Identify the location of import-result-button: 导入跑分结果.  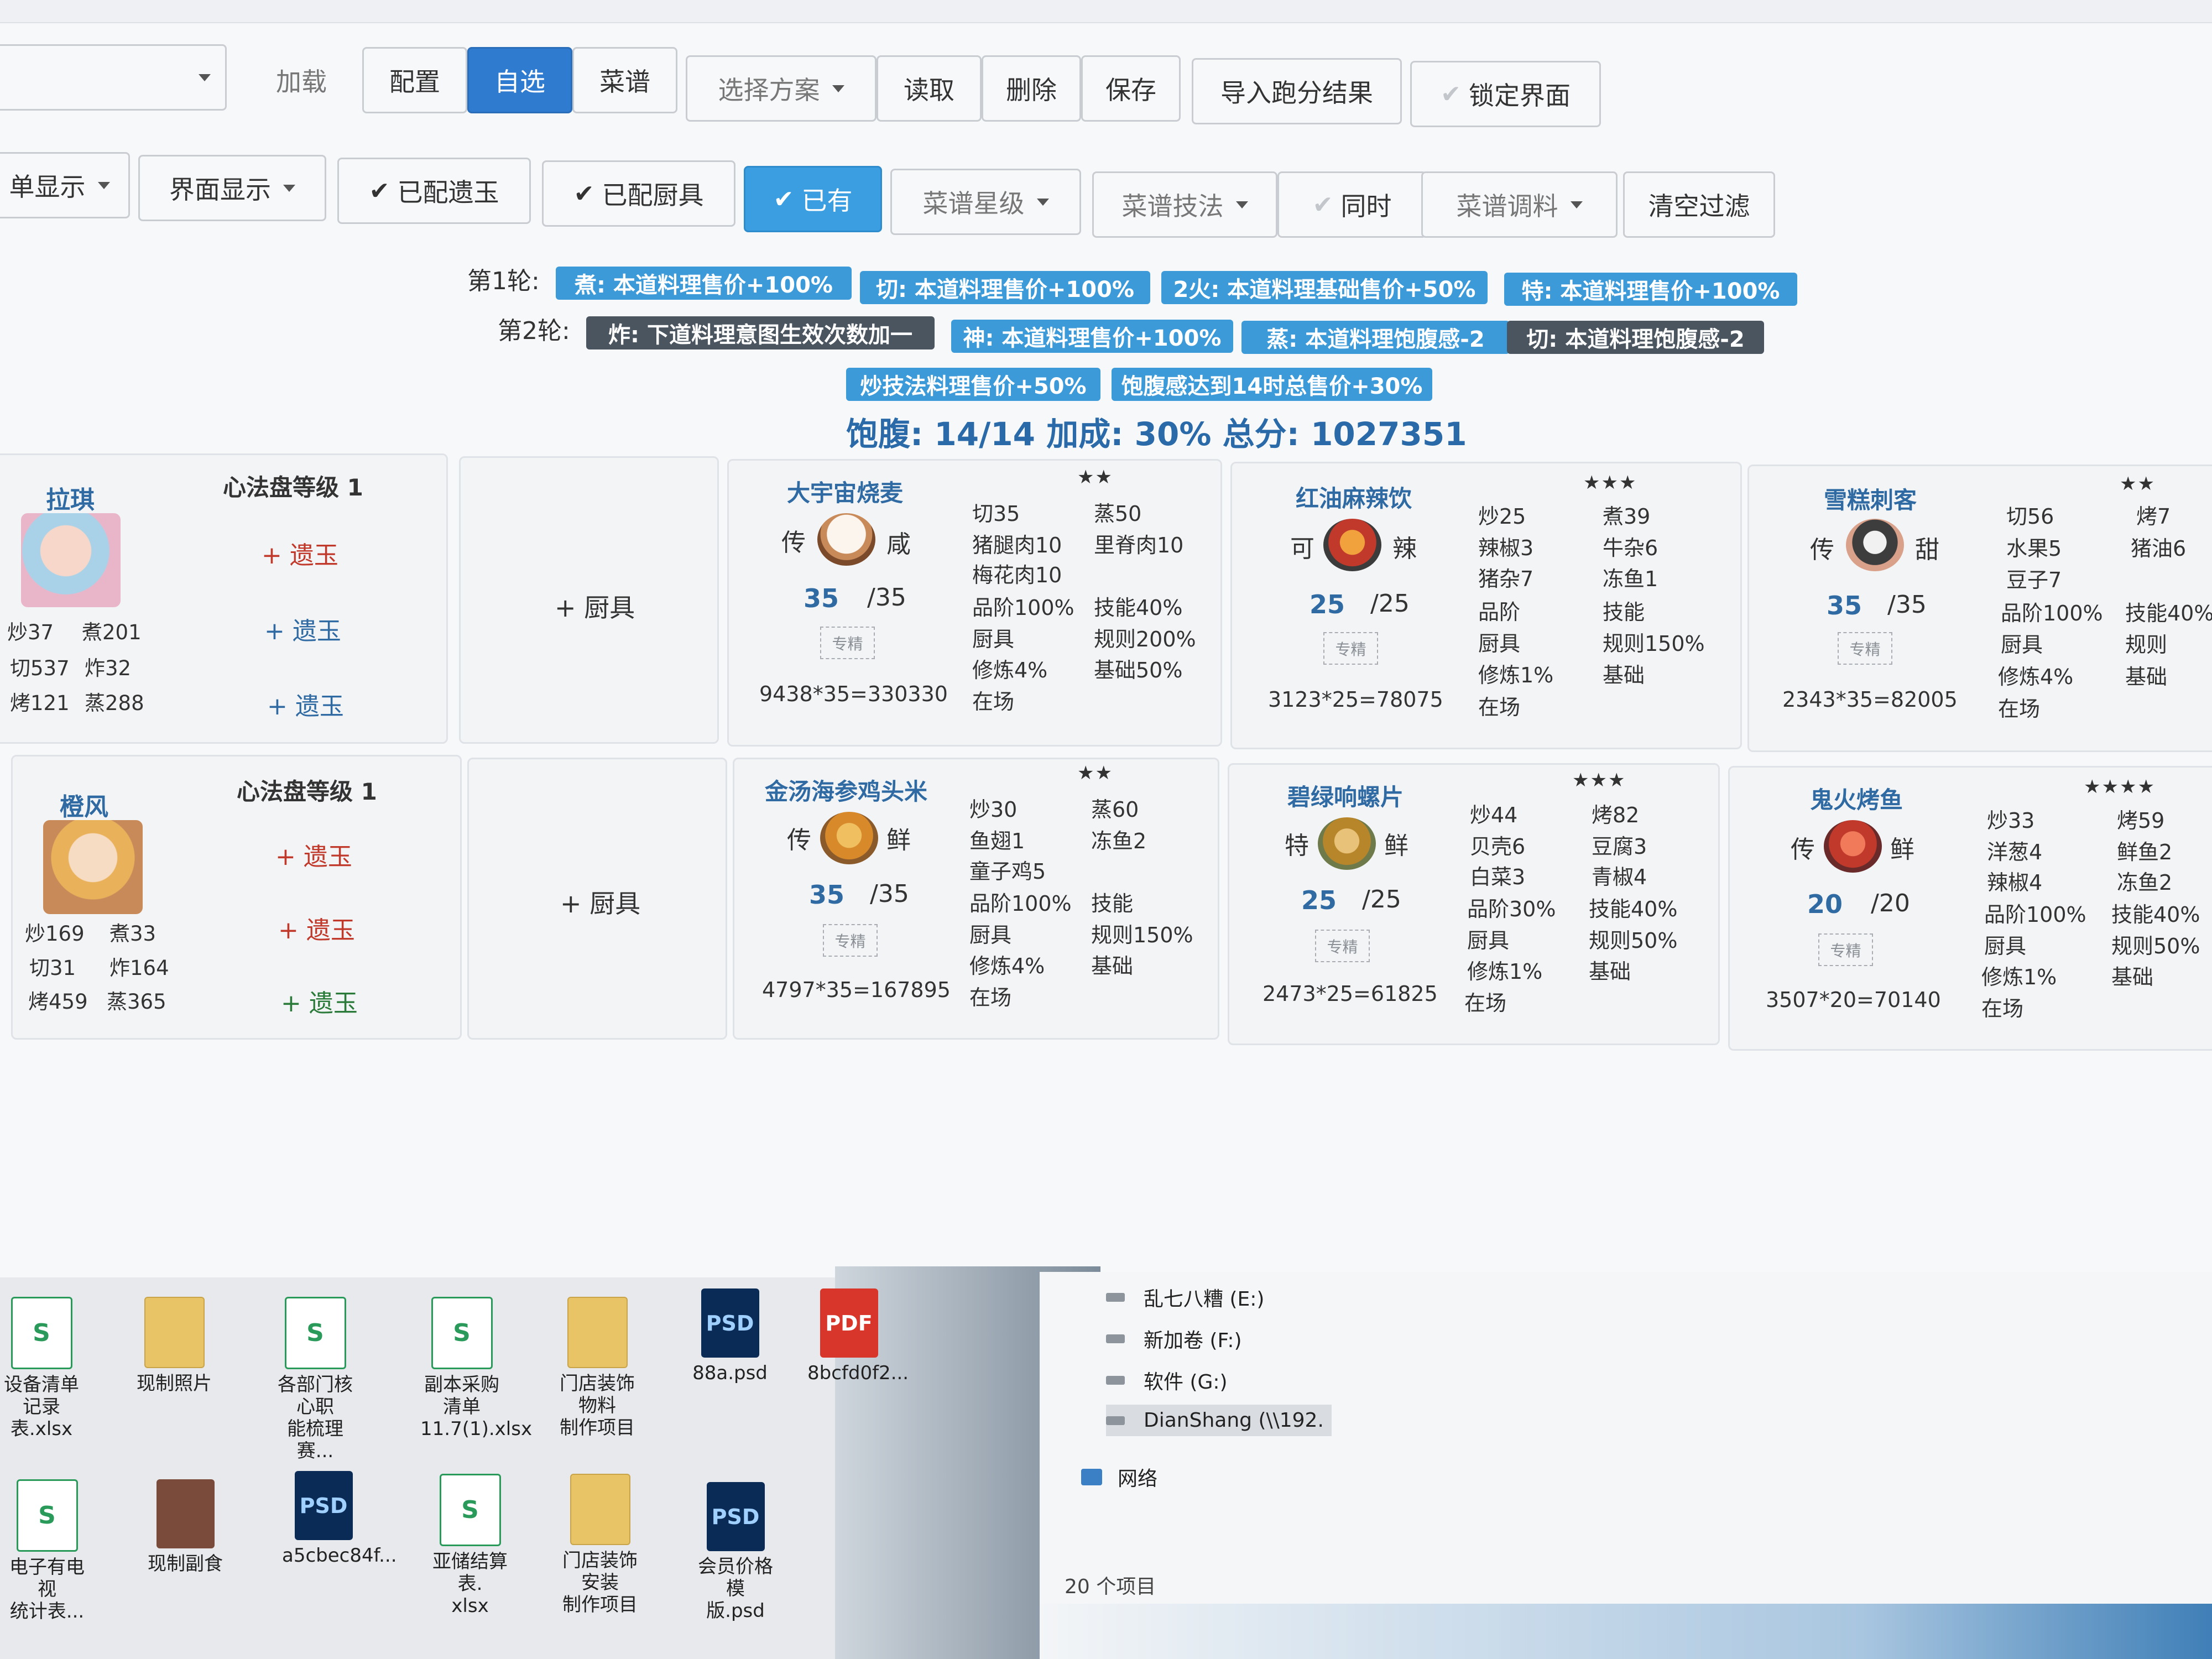
(1297, 91).